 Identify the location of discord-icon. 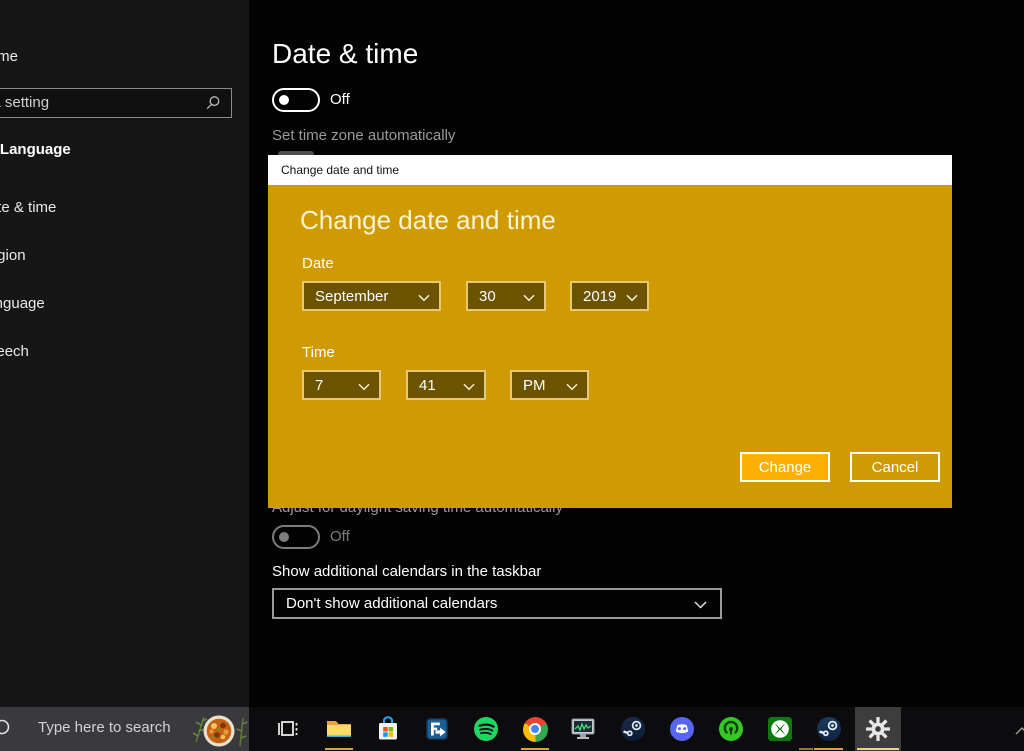
(682, 729).